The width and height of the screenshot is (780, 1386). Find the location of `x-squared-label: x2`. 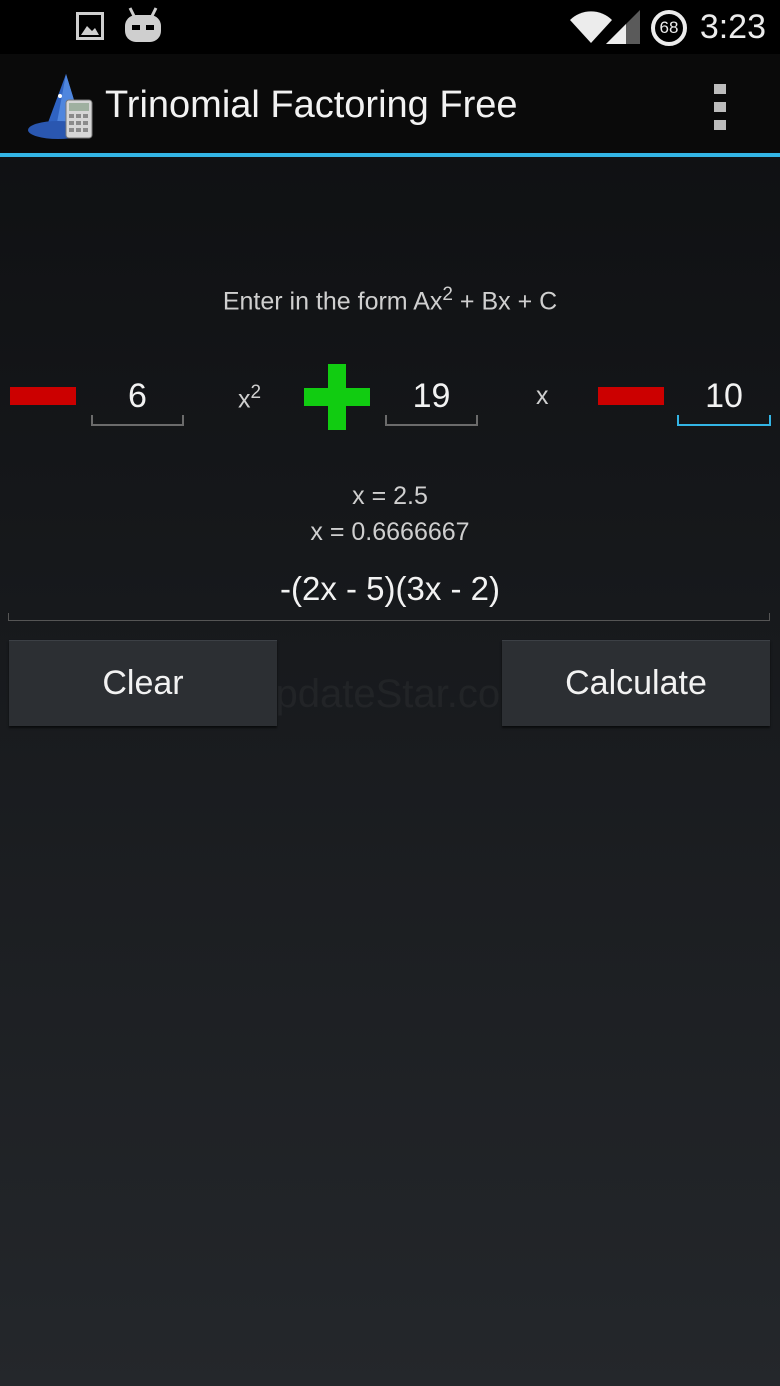

x-squared-label: x2 is located at coordinates (249, 398).